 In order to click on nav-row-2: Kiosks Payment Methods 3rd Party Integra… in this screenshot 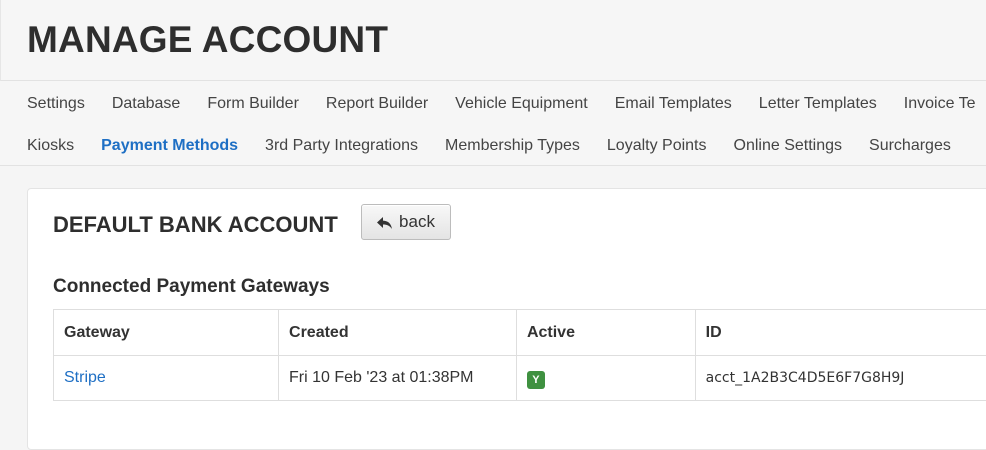, I will do `click(502, 146)`.